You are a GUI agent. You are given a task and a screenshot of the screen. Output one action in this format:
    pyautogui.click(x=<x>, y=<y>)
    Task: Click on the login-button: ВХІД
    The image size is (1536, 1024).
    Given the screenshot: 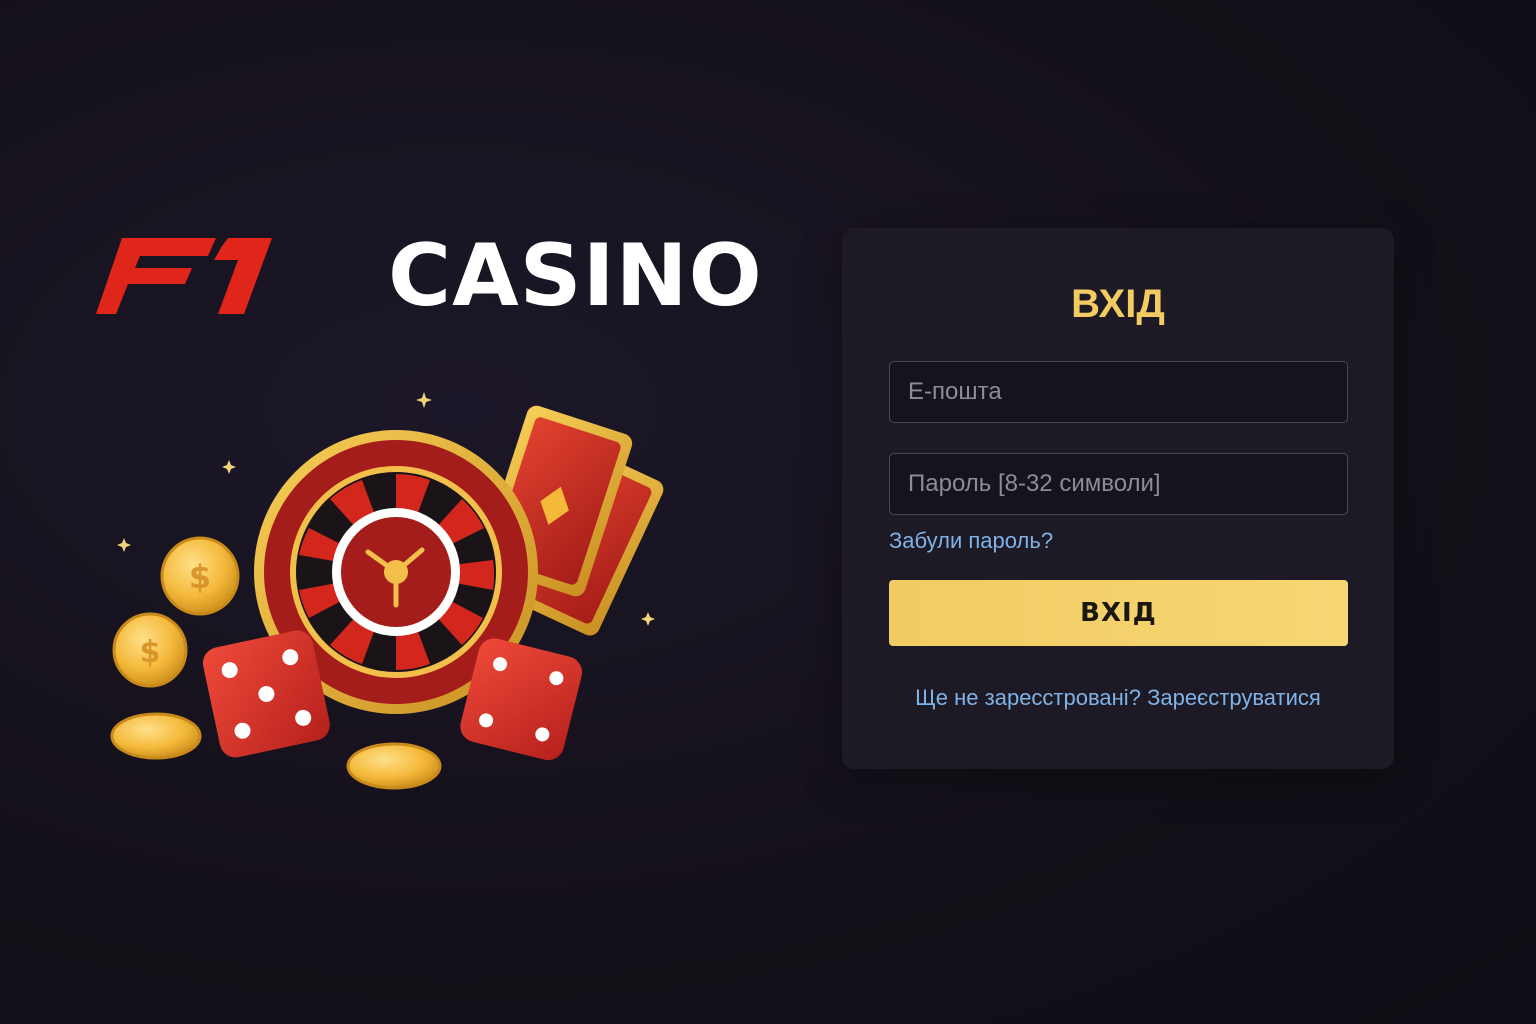 What is the action you would take?
    pyautogui.click(x=1118, y=613)
    